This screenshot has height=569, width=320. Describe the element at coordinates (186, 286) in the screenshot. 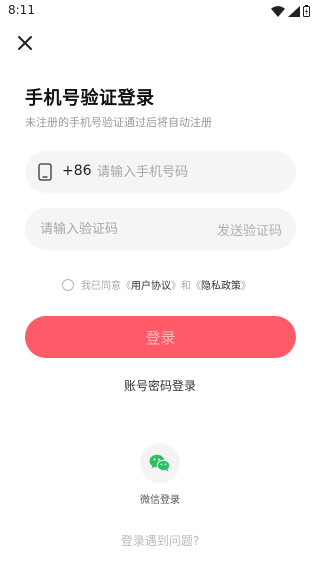

I see `agreement-middle: 》和《` at that location.